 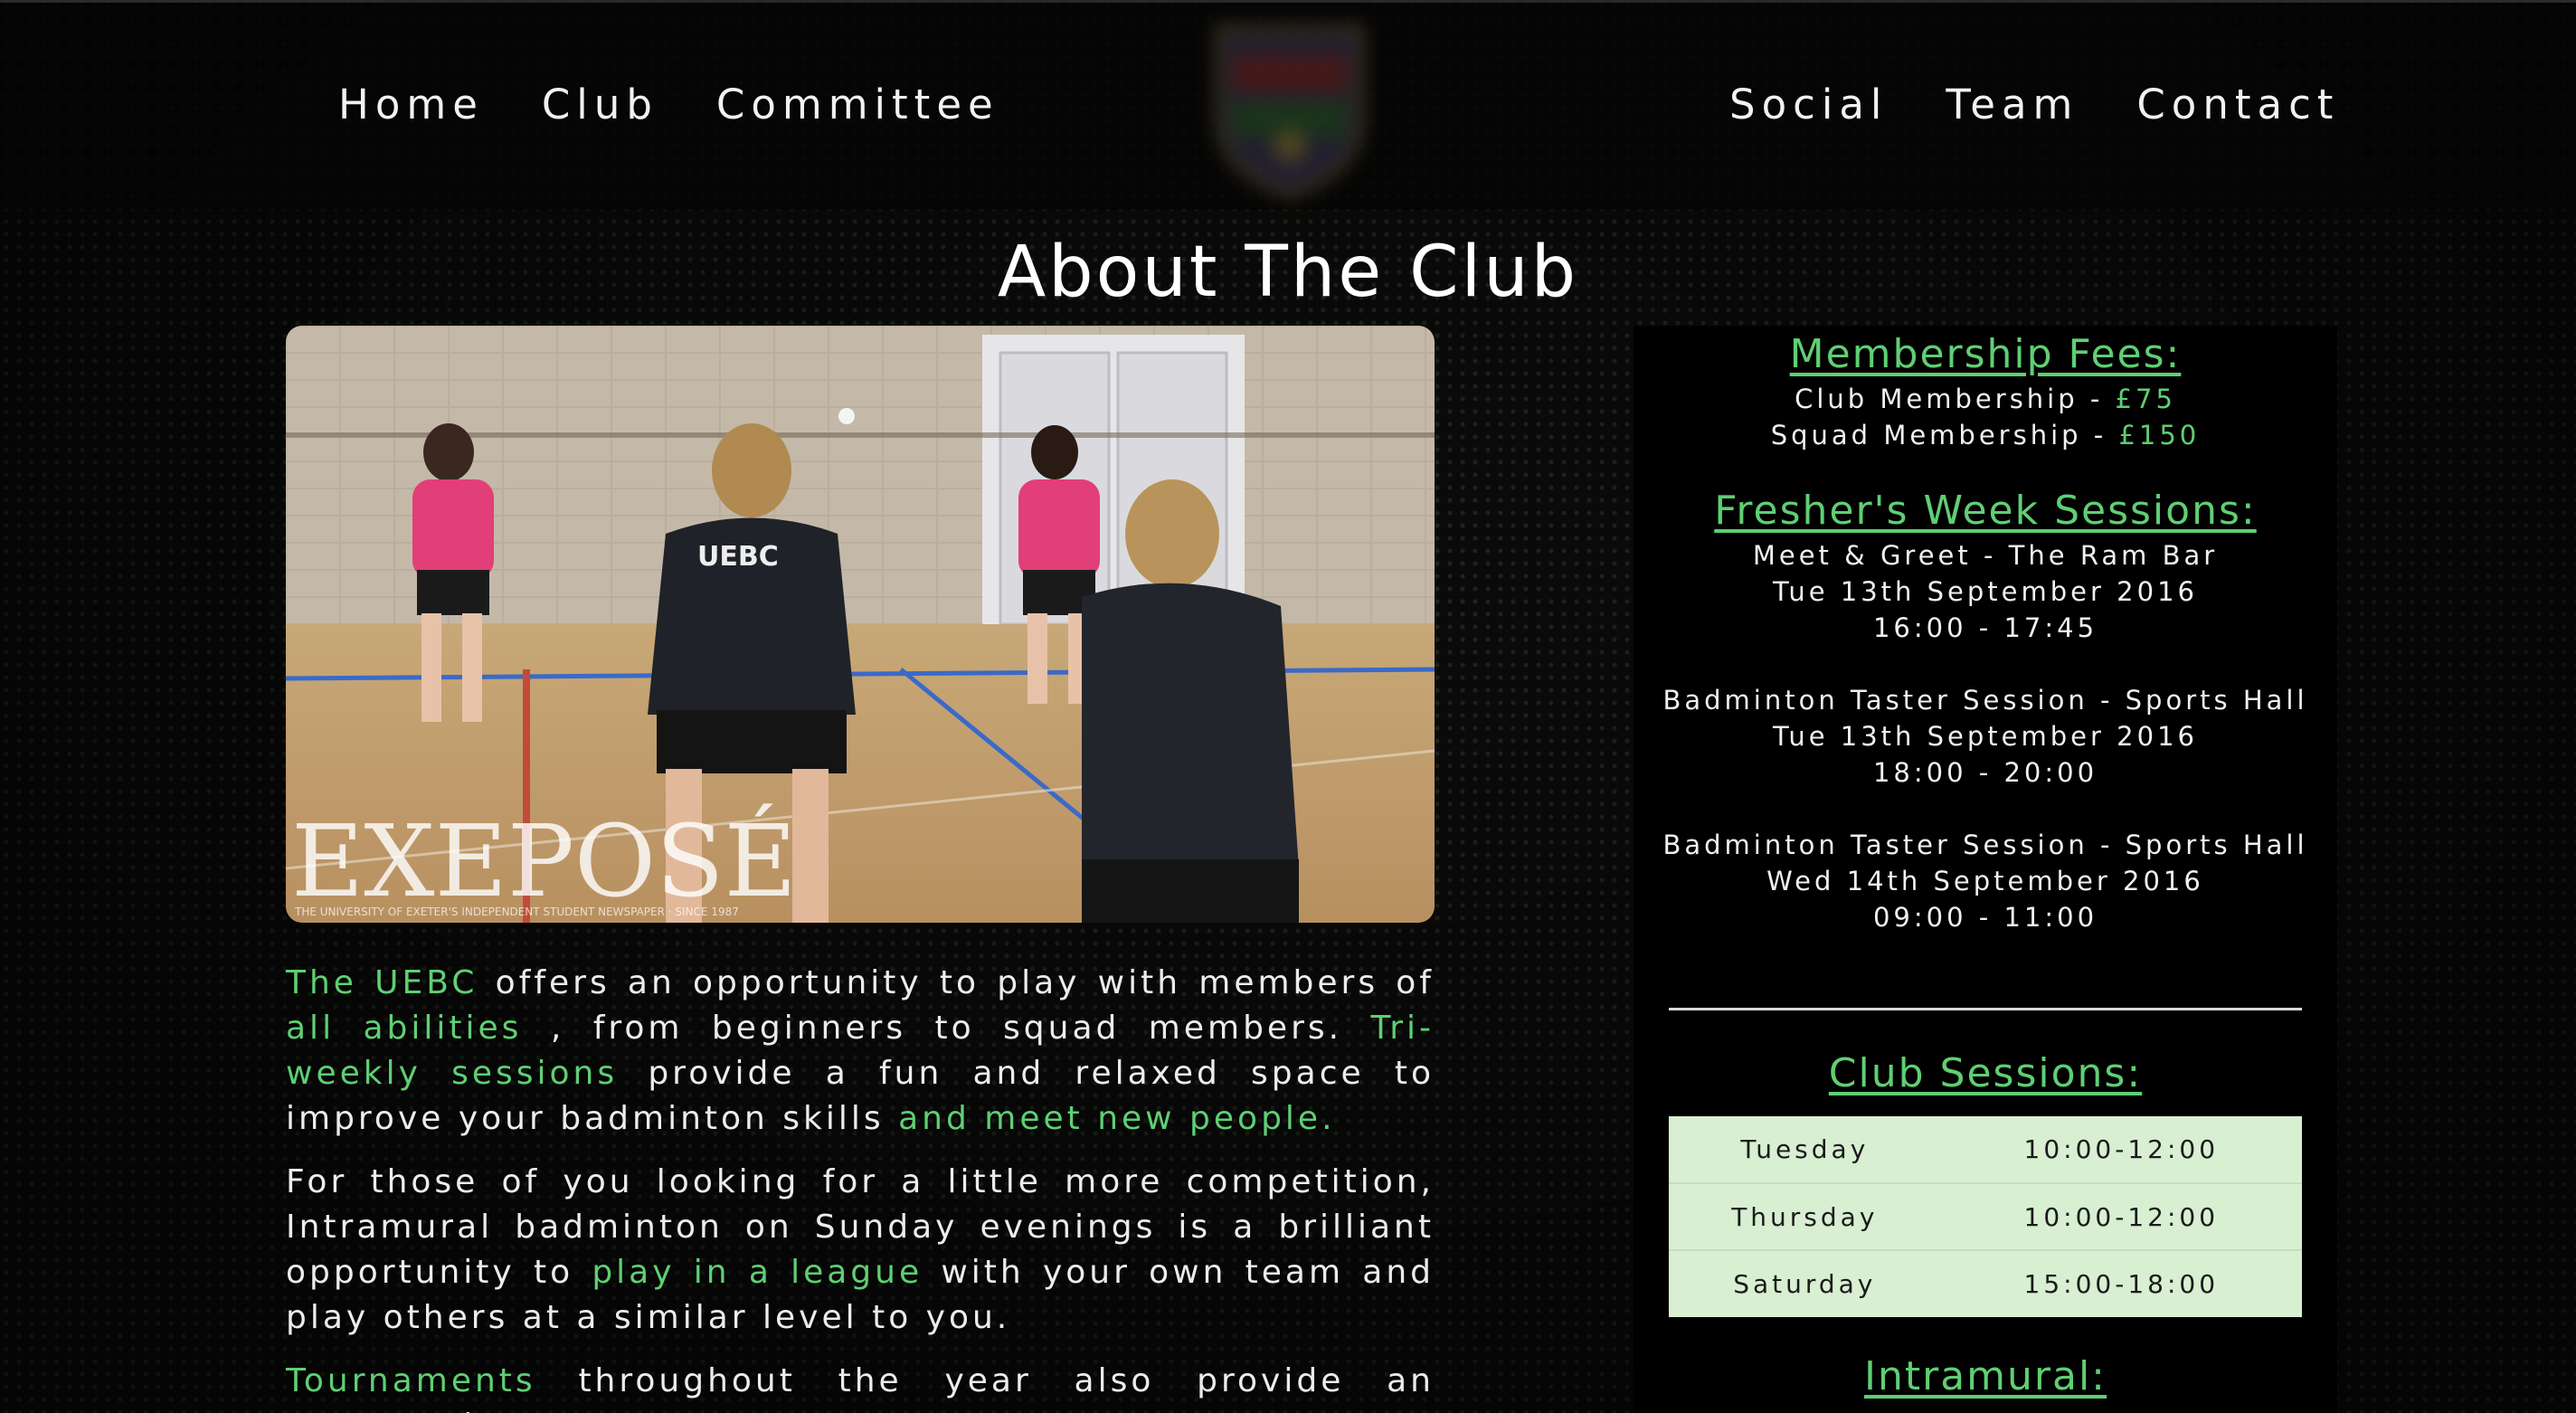 What do you see at coordinates (2237, 104) in the screenshot?
I see `nav-contact-link: Contact` at bounding box center [2237, 104].